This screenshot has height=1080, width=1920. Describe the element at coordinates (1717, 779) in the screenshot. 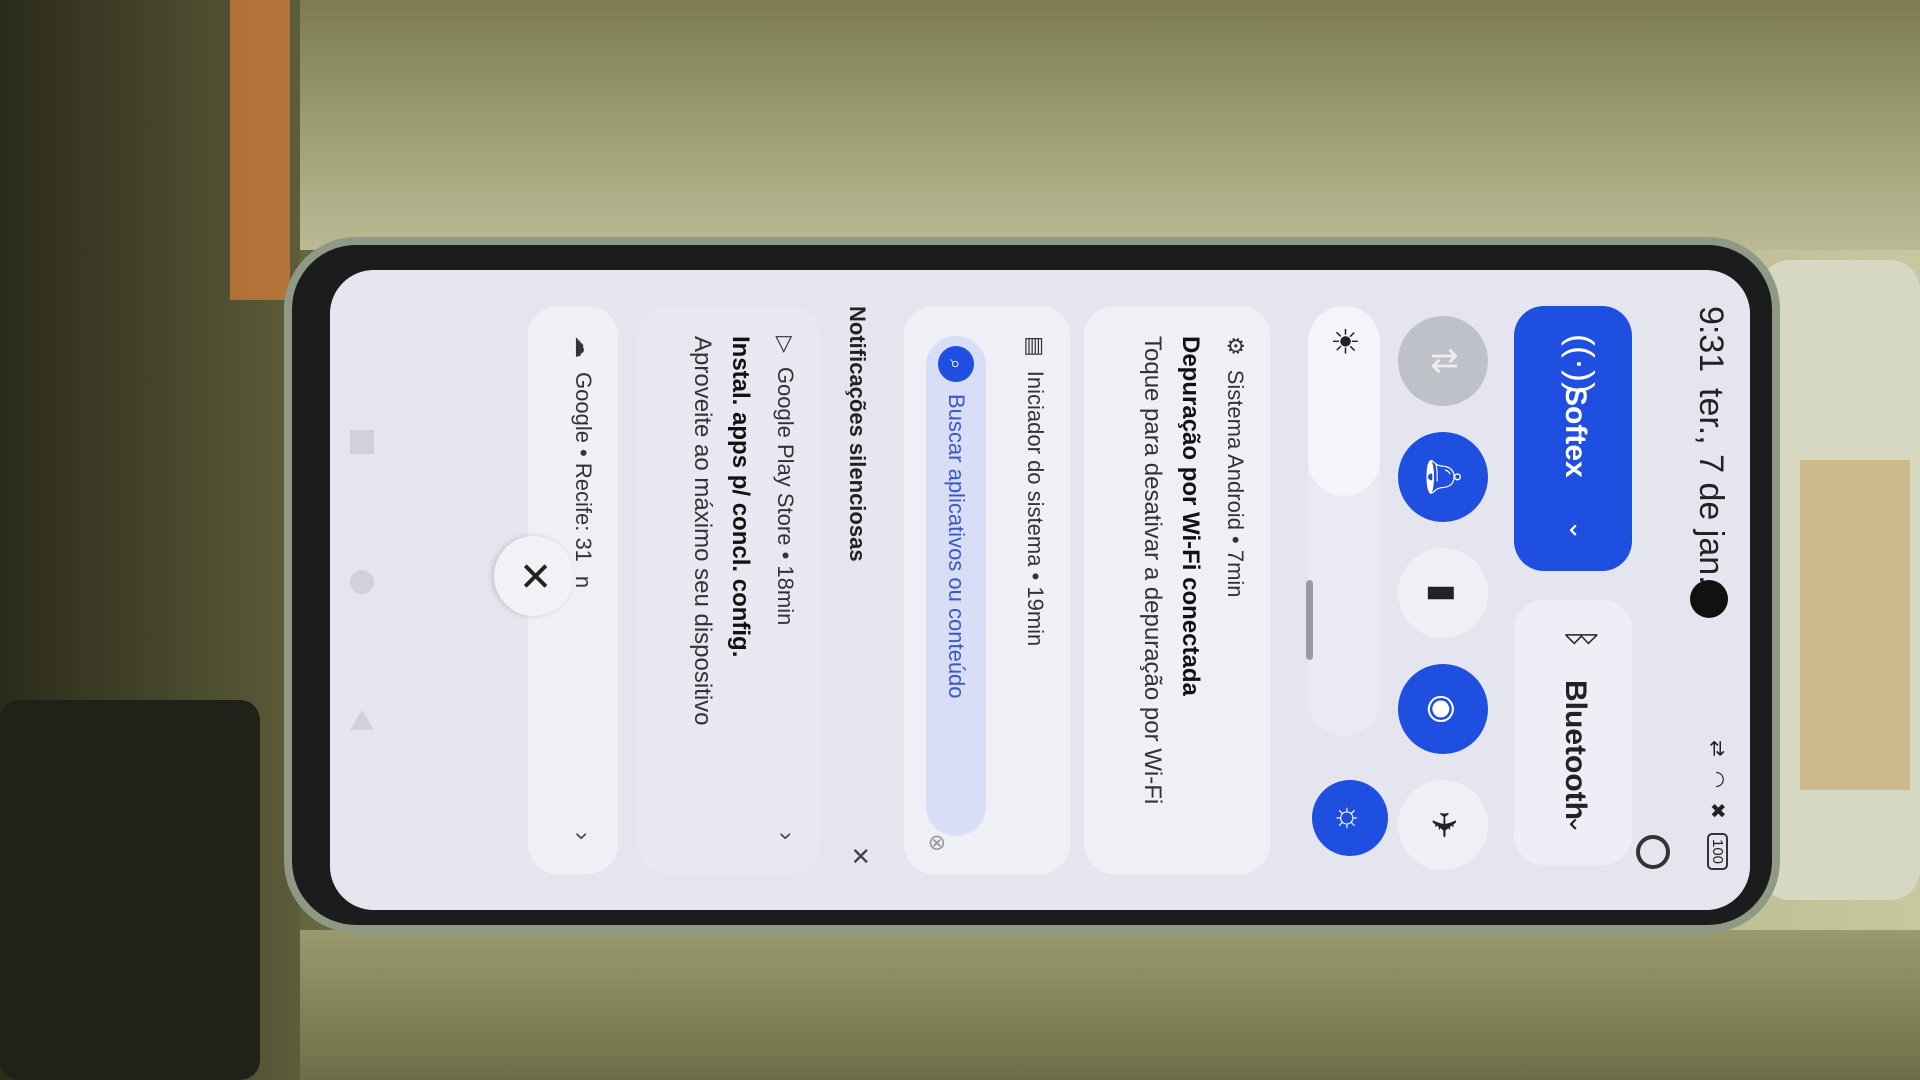

I see `wifi-status-icon: ◠` at that location.